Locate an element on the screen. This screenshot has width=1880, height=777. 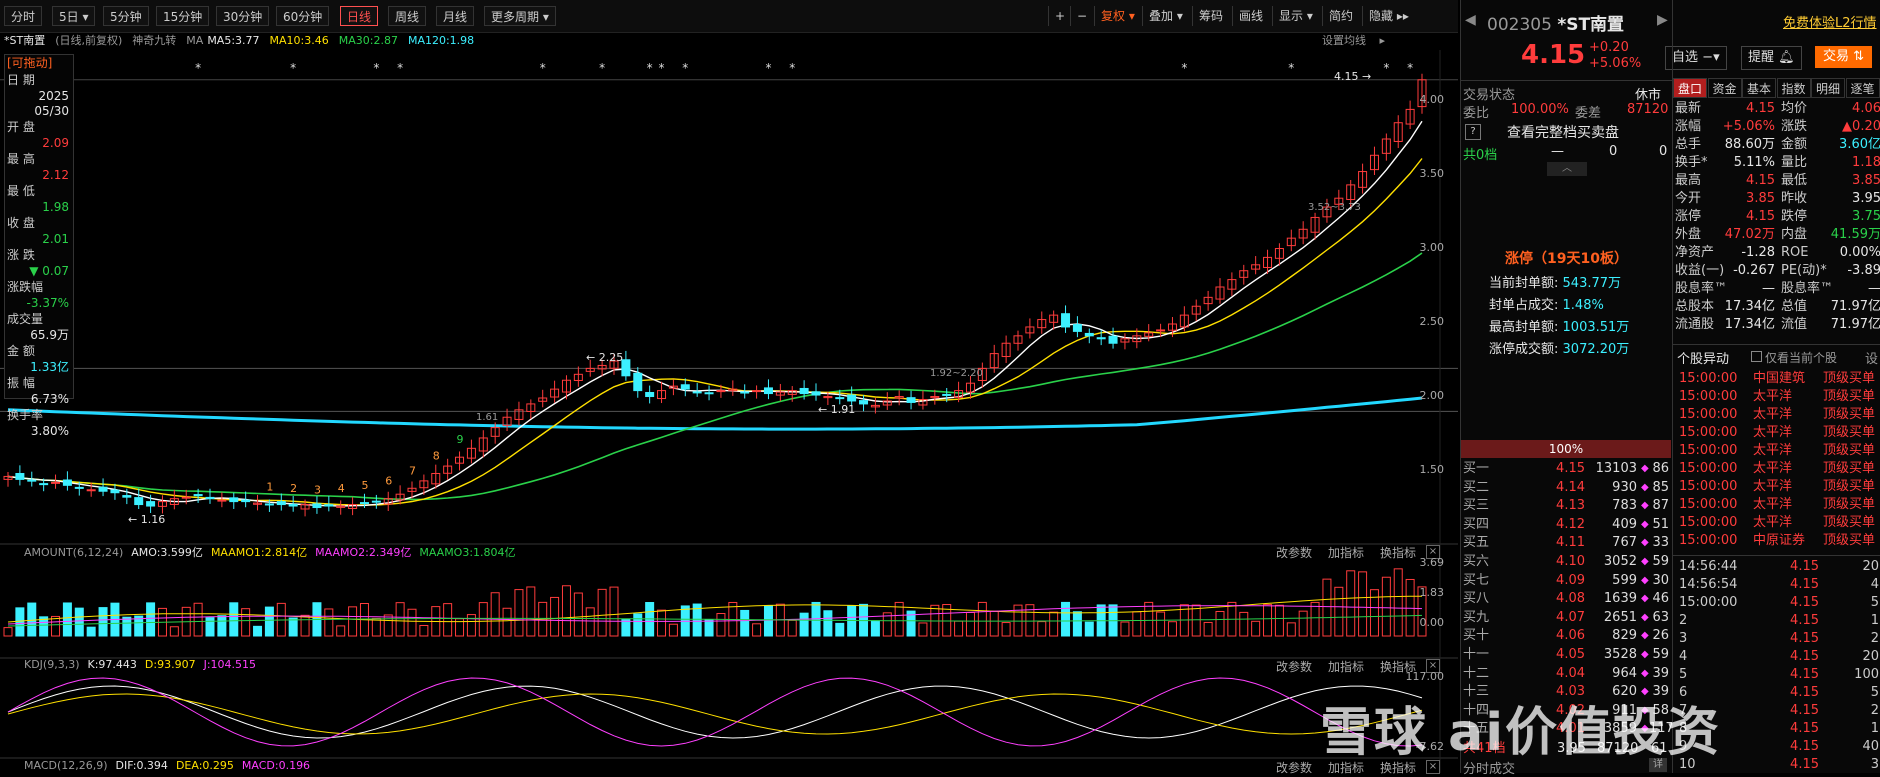
period-intraday: 分时 is located at coordinates (23, 16).